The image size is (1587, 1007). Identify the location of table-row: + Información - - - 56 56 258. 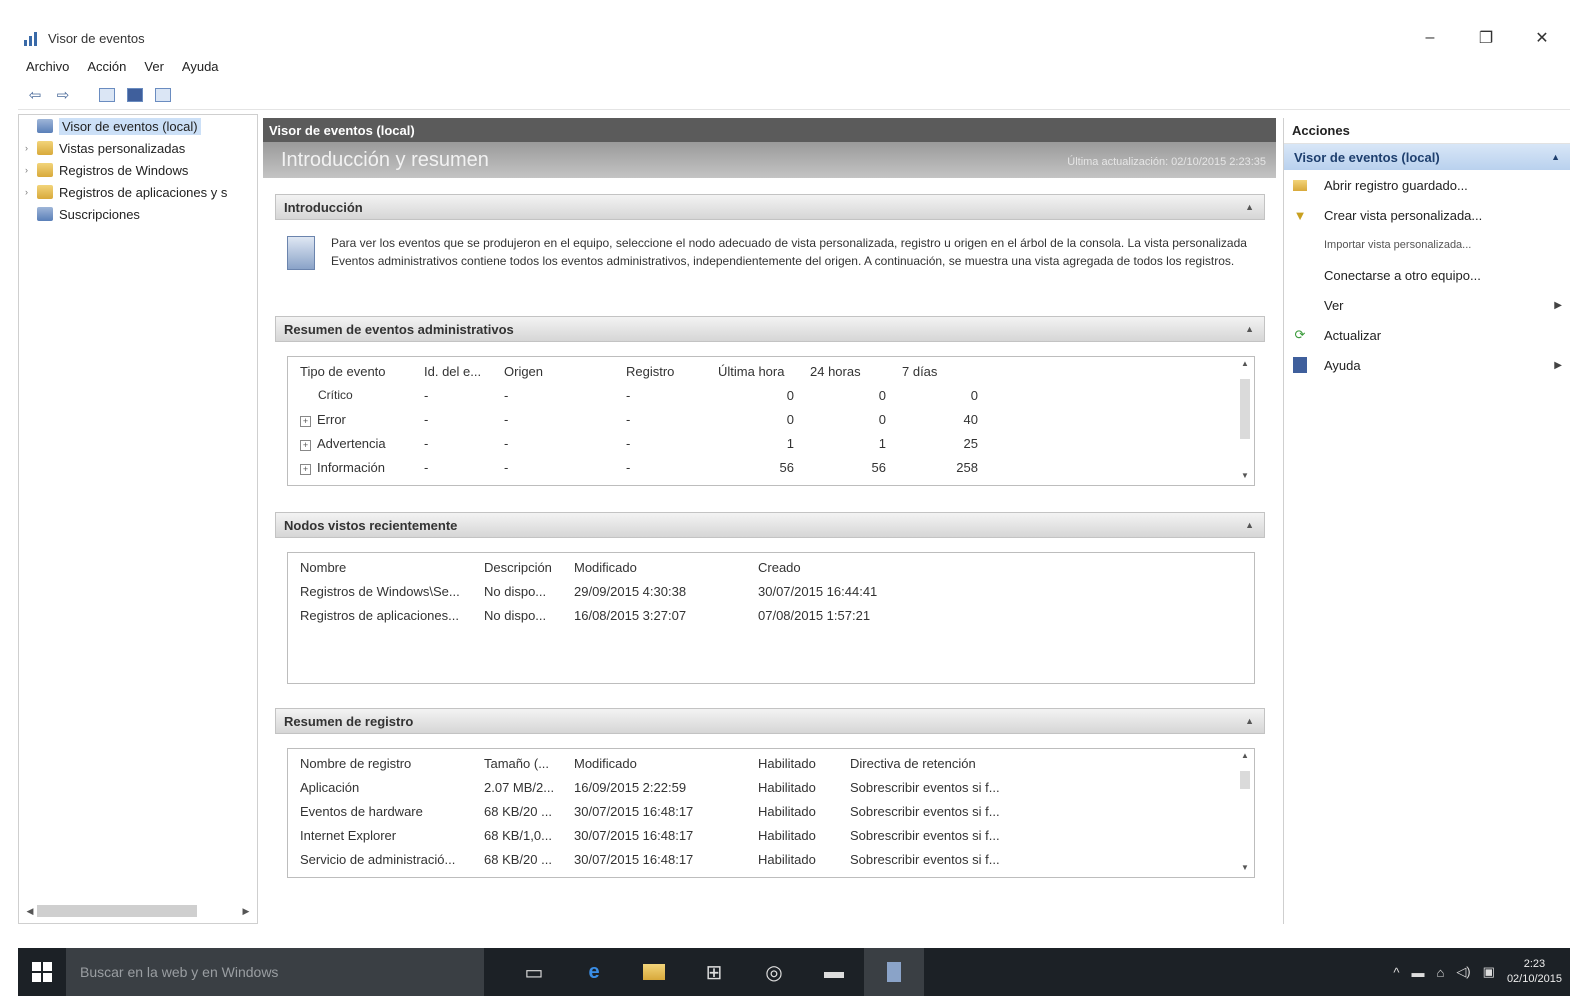
(639, 467).